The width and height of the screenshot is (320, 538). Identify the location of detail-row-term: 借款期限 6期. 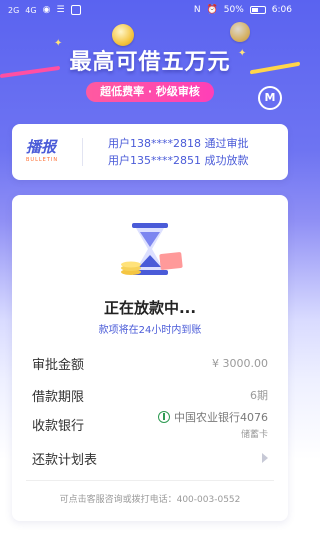
(150, 395).